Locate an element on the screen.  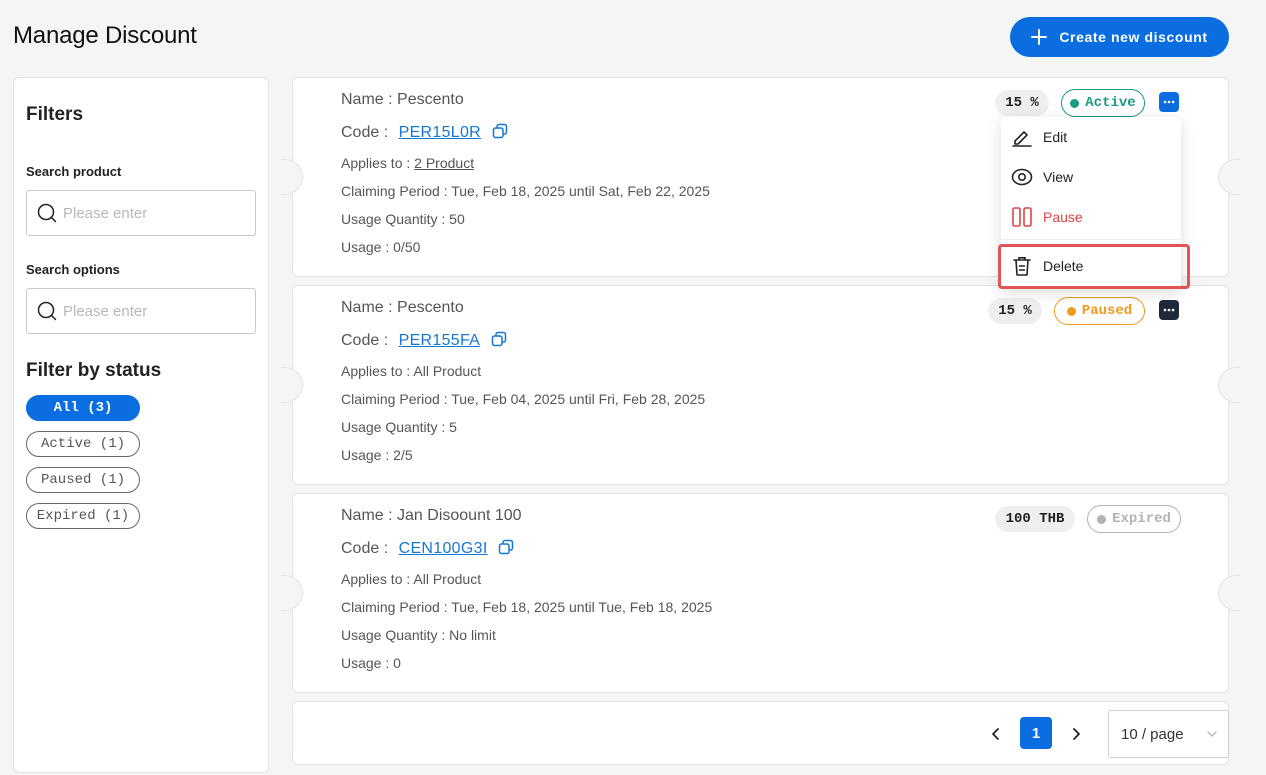
usage-quantity: Usage Quantity : No limit is located at coordinates (418, 635).